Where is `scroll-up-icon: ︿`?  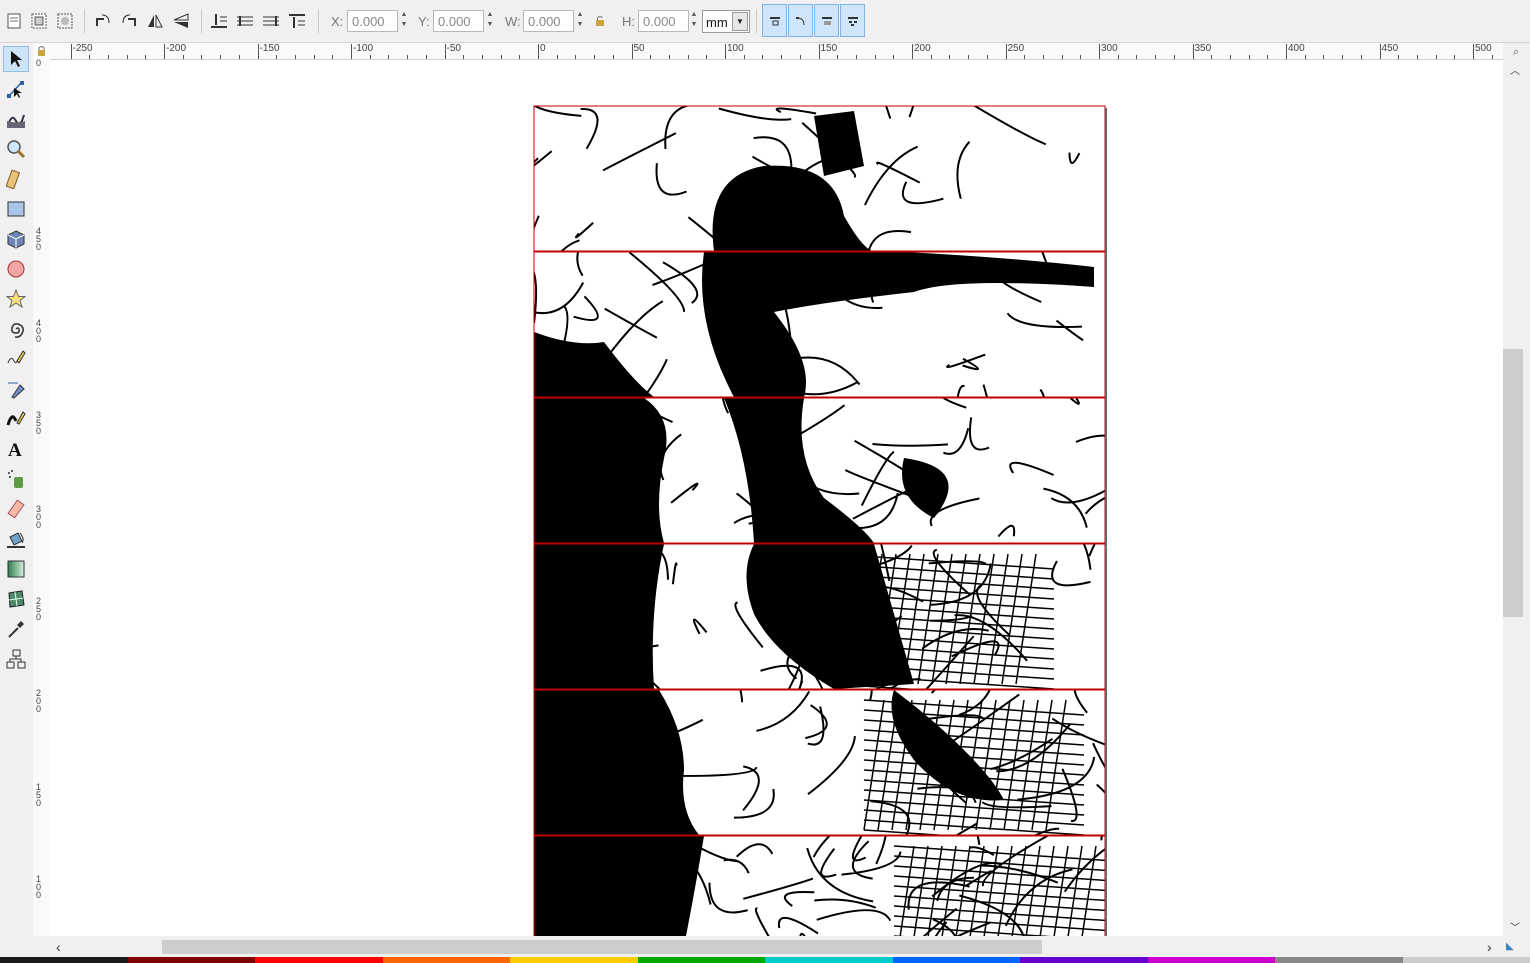 scroll-up-icon: ︿ is located at coordinates (1515, 69).